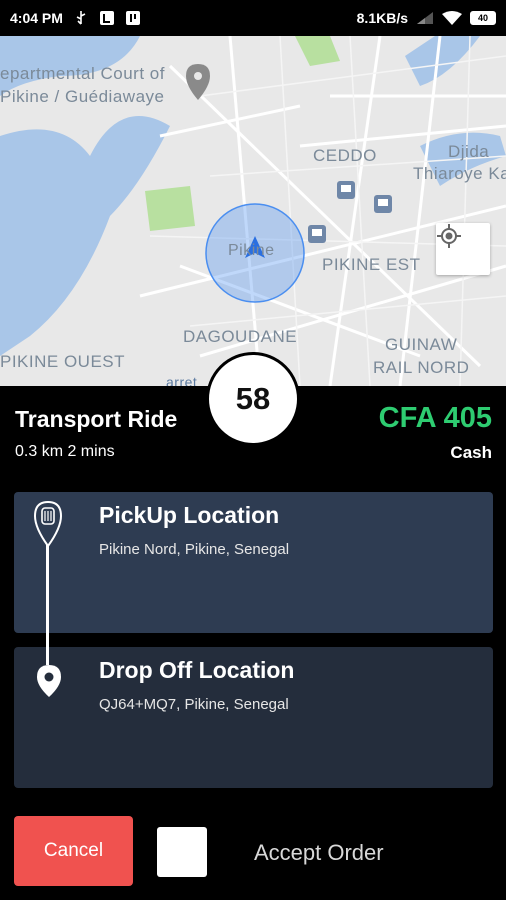 The height and width of the screenshot is (900, 506). What do you see at coordinates (421, 367) in the screenshot?
I see `map-label-guinaw-2: RAIL NORD` at bounding box center [421, 367].